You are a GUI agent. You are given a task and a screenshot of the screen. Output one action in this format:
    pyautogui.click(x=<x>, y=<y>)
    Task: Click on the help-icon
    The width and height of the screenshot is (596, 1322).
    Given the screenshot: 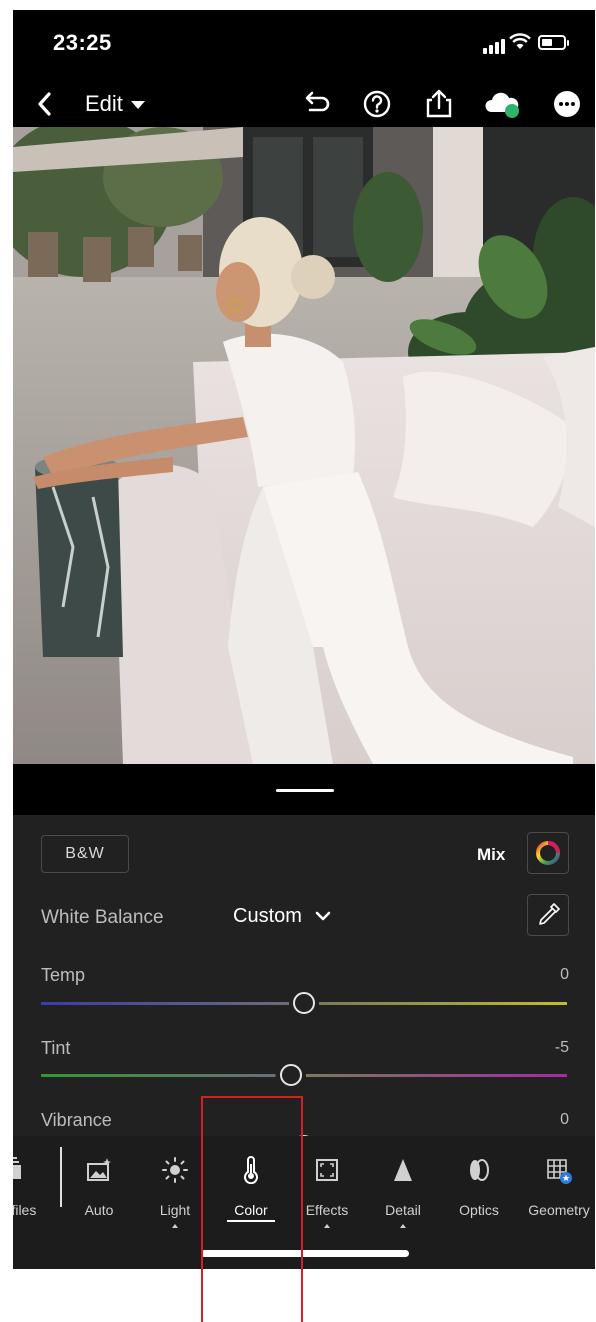 What is the action you would take?
    pyautogui.click(x=377, y=104)
    